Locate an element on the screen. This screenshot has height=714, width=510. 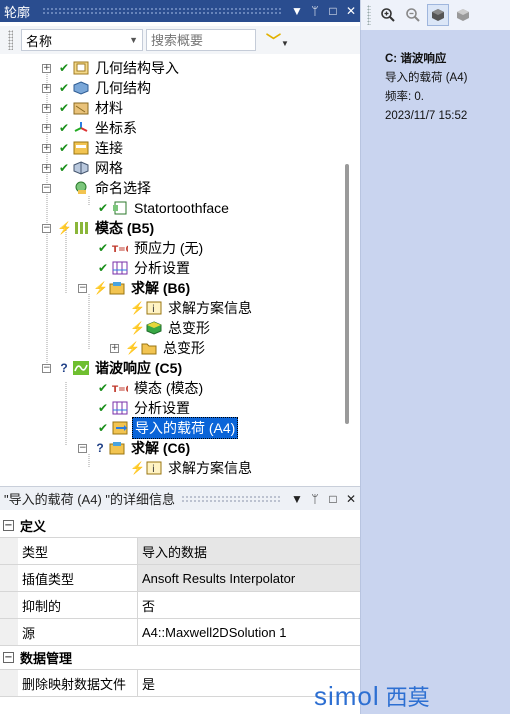
expand-options-icon: ﹀▼ is located at coordinates (277, 40).